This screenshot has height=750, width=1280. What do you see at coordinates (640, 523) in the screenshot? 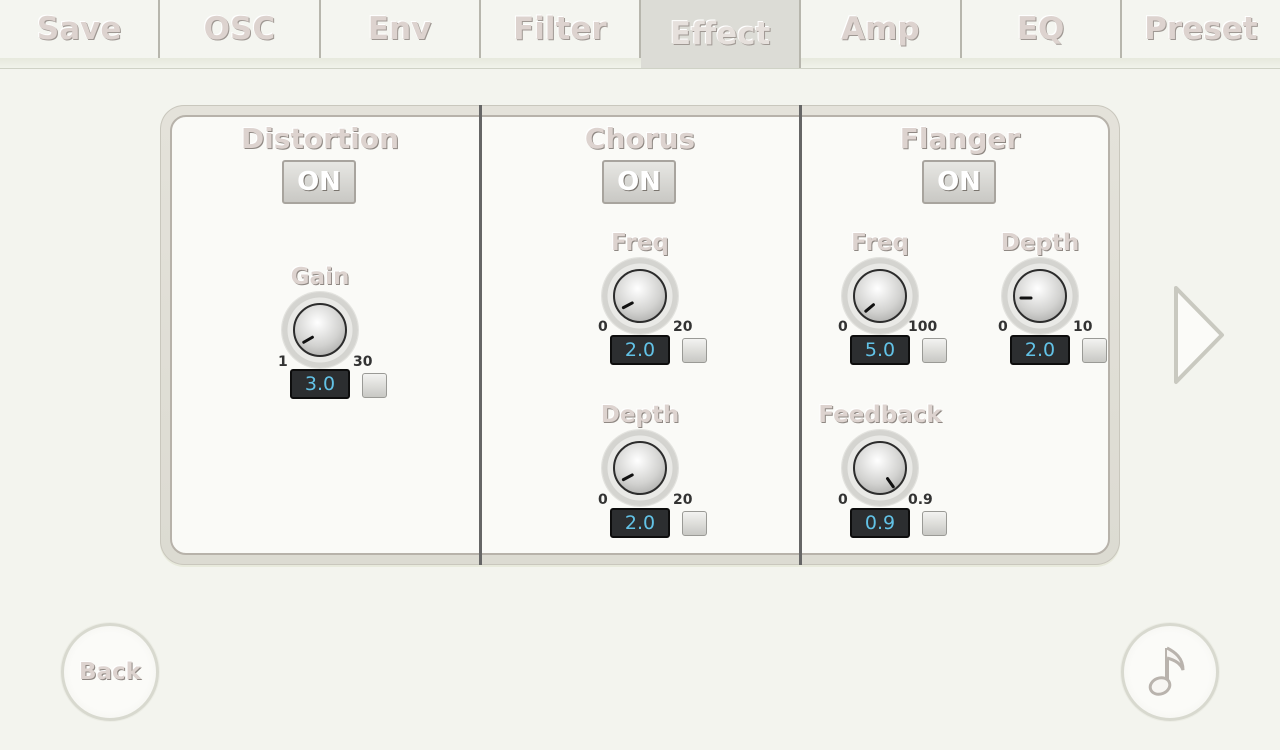
I see `chorus-depth-value: 2.0` at bounding box center [640, 523].